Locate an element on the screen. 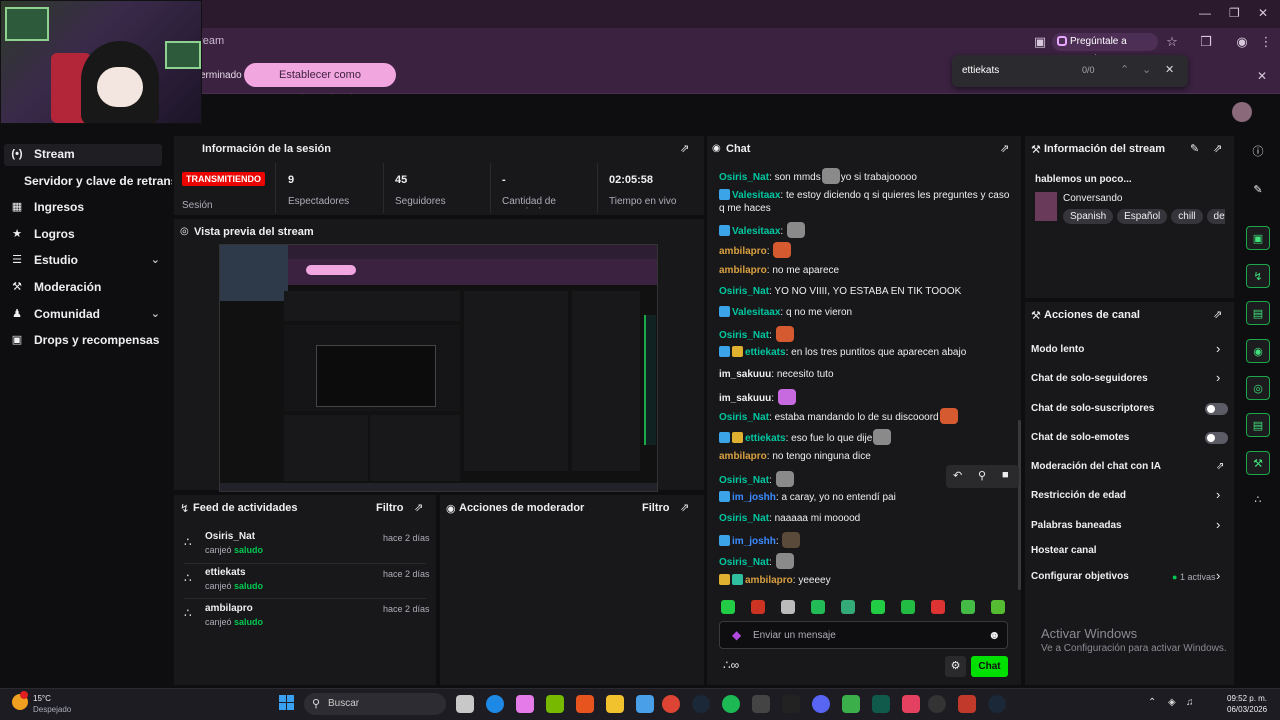  chat-icon: ◉ is located at coordinates (1258, 351).